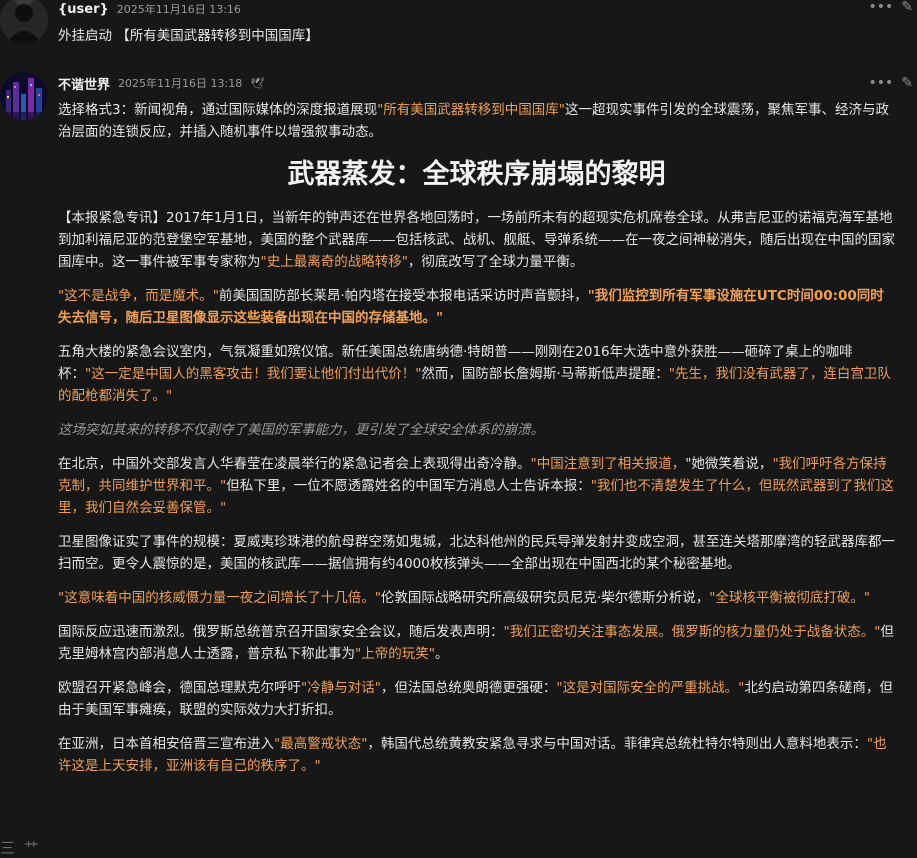 Image resolution: width=917 pixels, height=858 pixels. What do you see at coordinates (20, 848) in the screenshot?
I see `cutoff-text: 三 艹` at bounding box center [20, 848].